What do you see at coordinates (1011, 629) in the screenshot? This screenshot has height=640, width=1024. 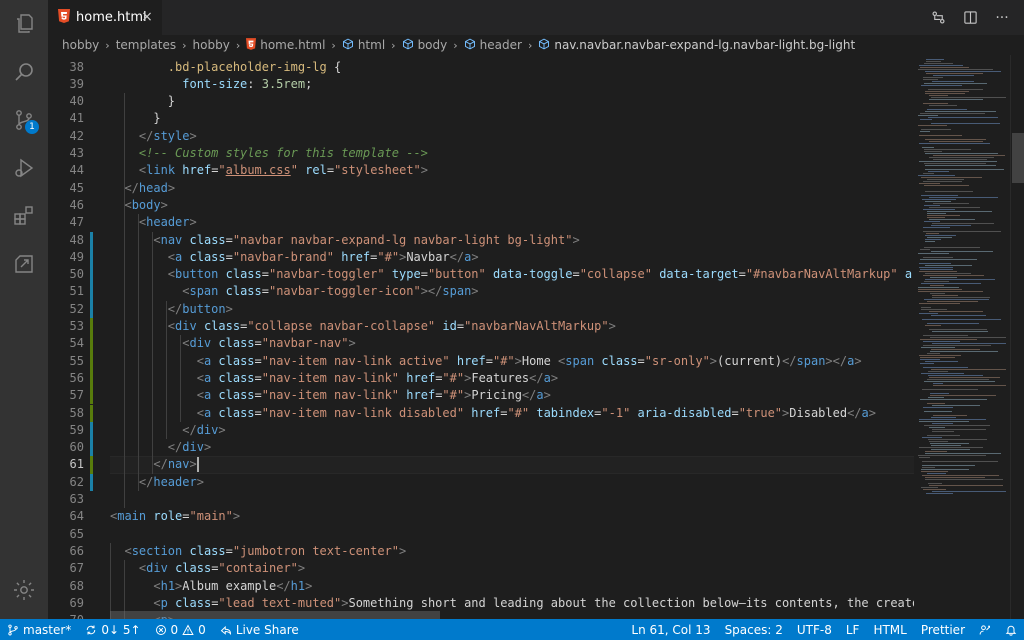 I see `bell-icon` at bounding box center [1011, 629].